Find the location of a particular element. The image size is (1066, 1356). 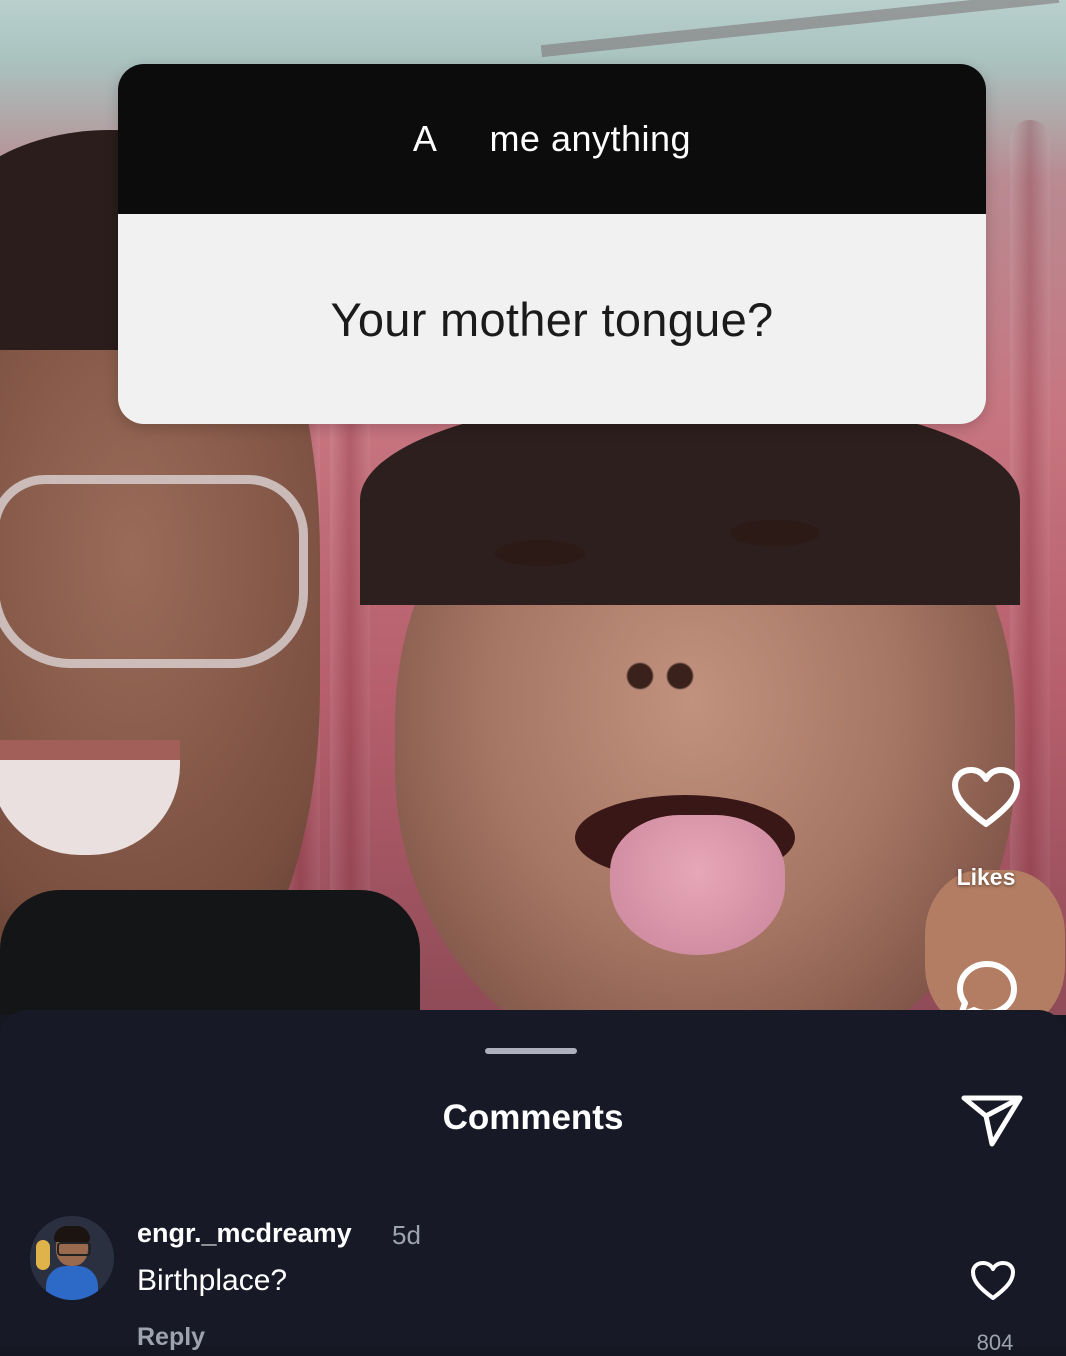

person-main-nose is located at coordinates (660, 670).